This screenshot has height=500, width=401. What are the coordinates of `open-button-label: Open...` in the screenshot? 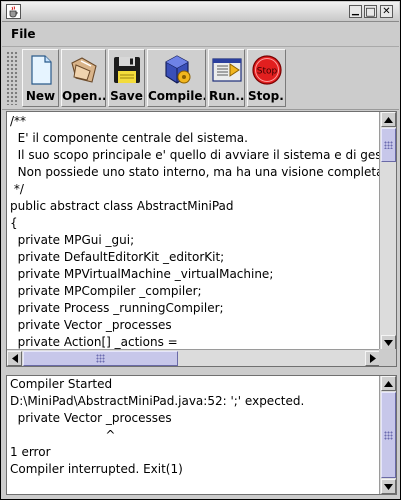 It's located at (83, 96).